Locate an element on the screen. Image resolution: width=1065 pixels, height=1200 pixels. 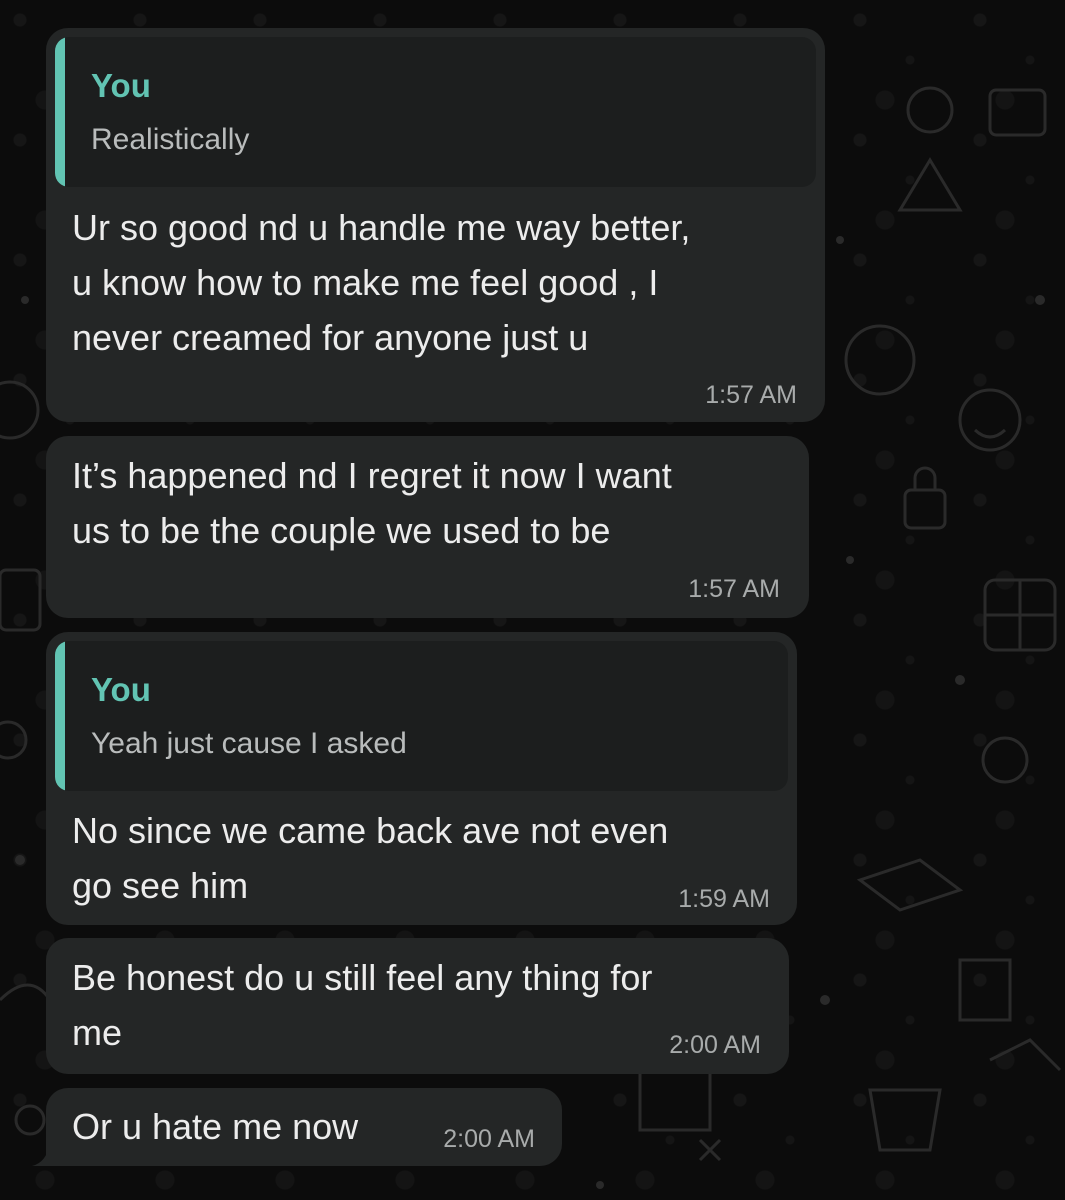
message-bubble: Or u hate me now 2:00 AM is located at coordinates (304, 1127).